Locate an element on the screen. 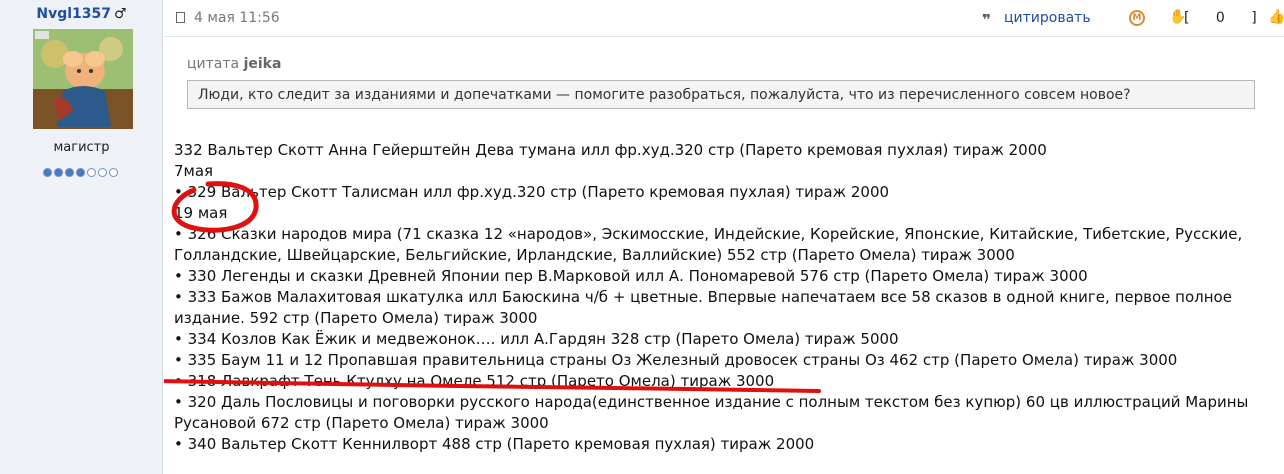  avatar-image is located at coordinates (83, 79).